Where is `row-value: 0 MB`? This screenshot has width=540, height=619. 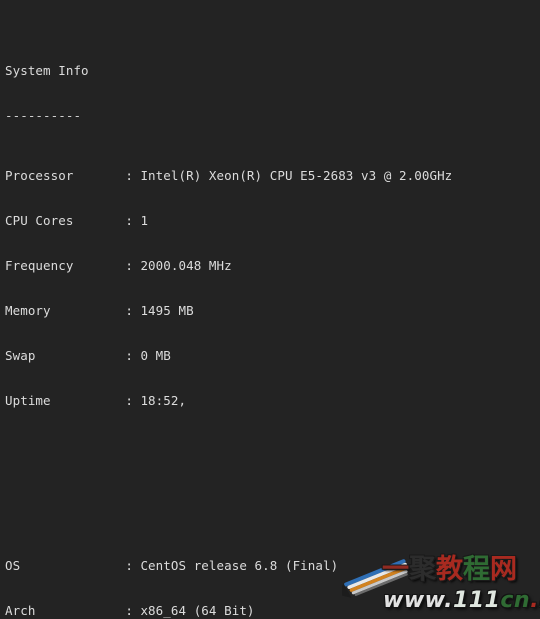 row-value: 0 MB is located at coordinates (155, 355).